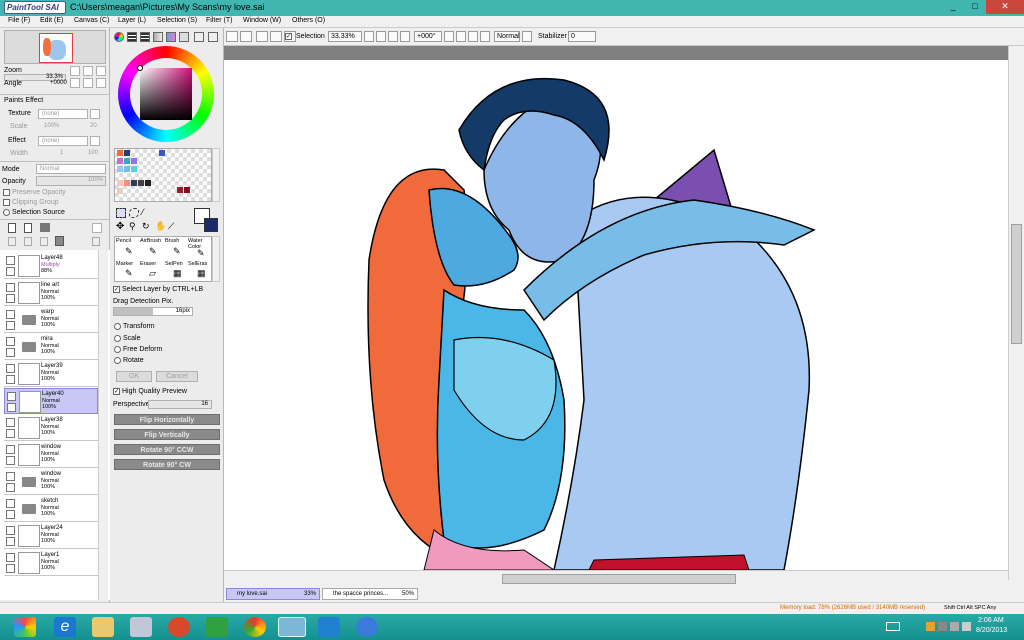 The height and width of the screenshot is (640, 1024). Describe the element at coordinates (134, 213) in the screenshot. I see `lasso-icon` at that location.